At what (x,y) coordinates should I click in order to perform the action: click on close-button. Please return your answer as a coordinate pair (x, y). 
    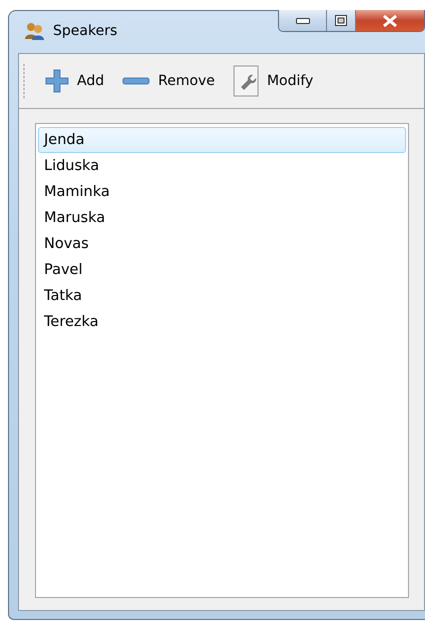
    Looking at the image, I should click on (389, 20).